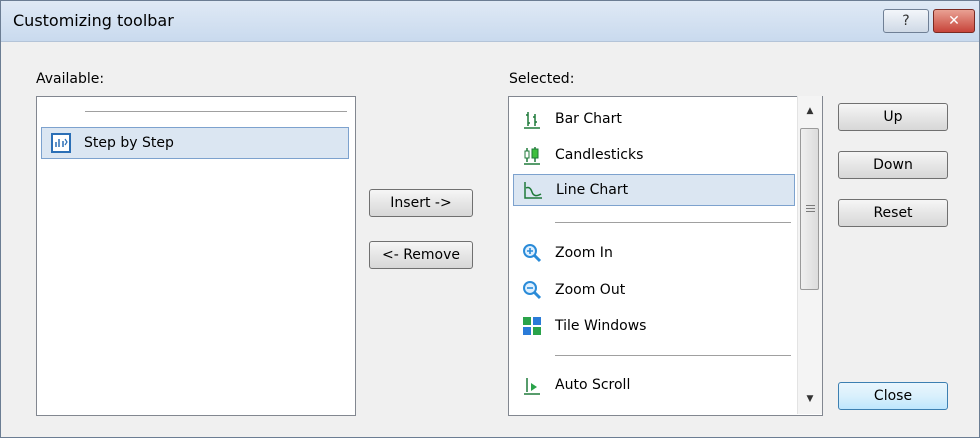  Describe the element at coordinates (654, 190) in the screenshot. I see `list-item-line-chart: Line Chart` at that location.